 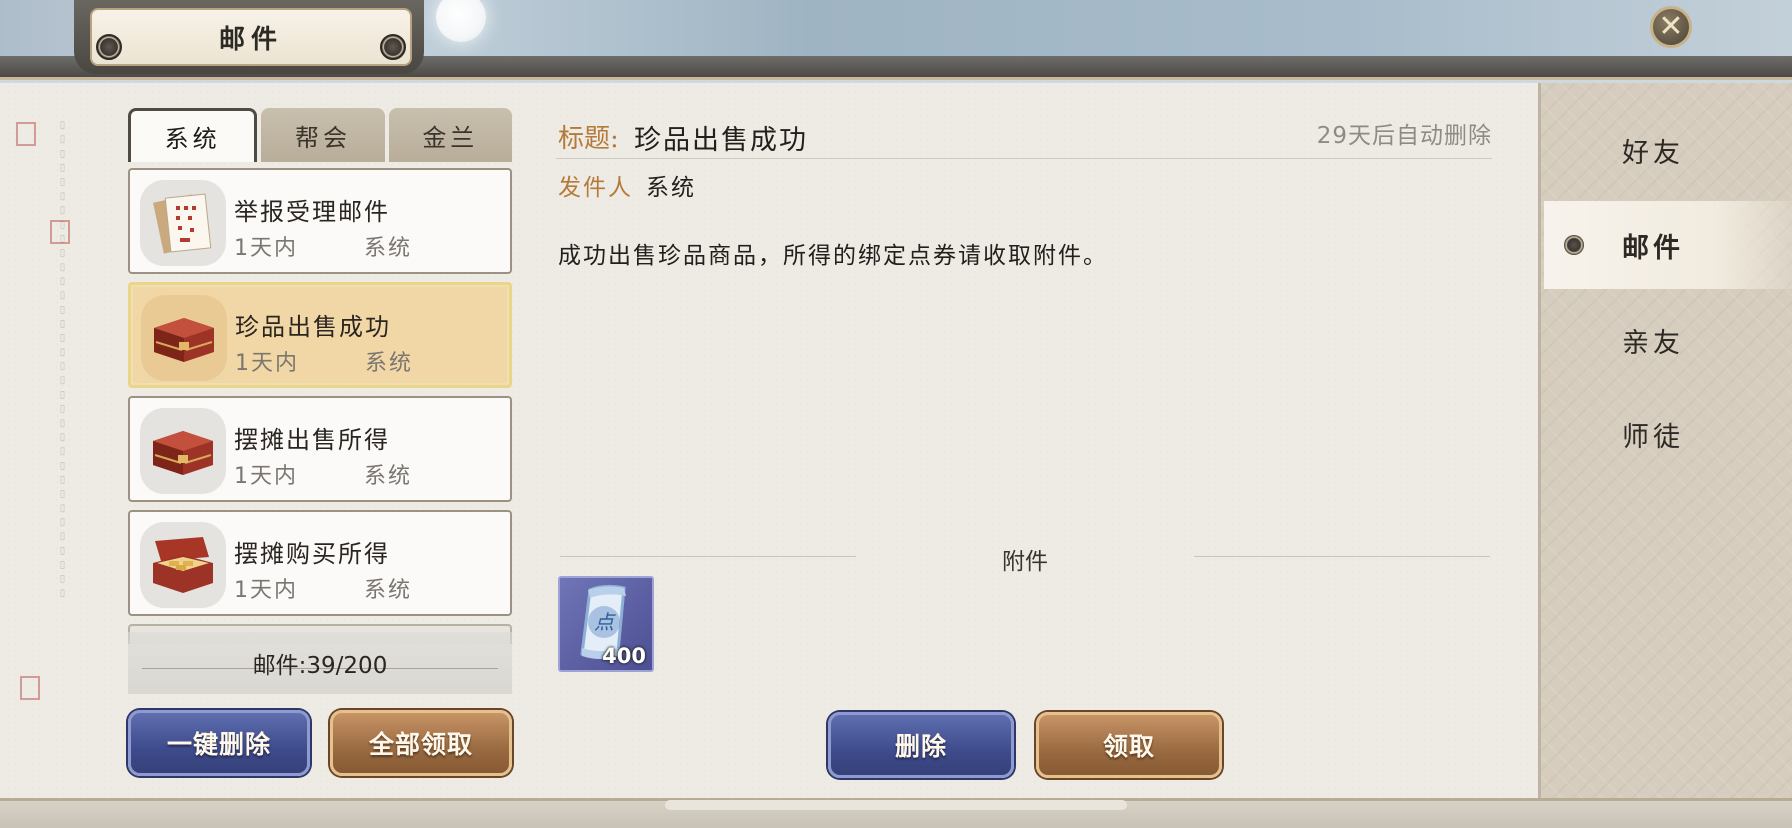 I want to click on nav-item-relatives: 亲友, so click(x=1668, y=340).